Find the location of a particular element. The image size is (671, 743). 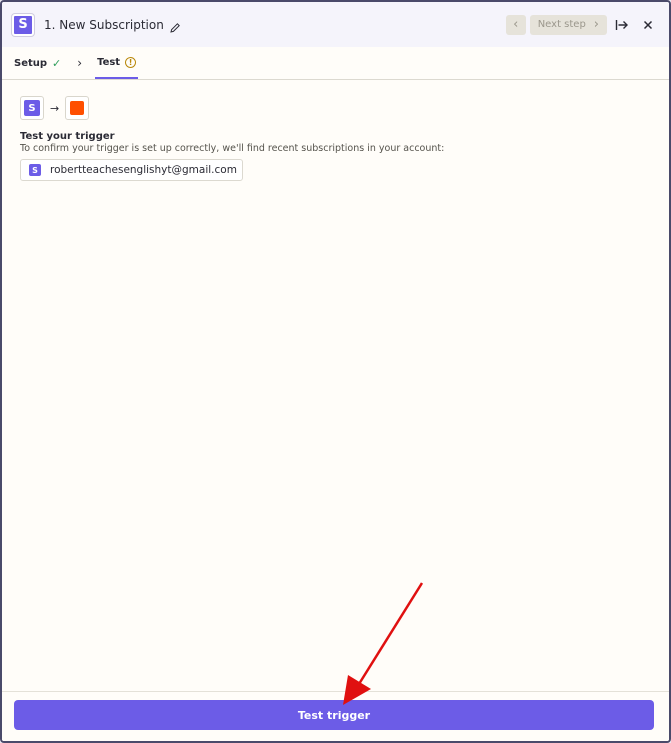

close-icon is located at coordinates (648, 25).